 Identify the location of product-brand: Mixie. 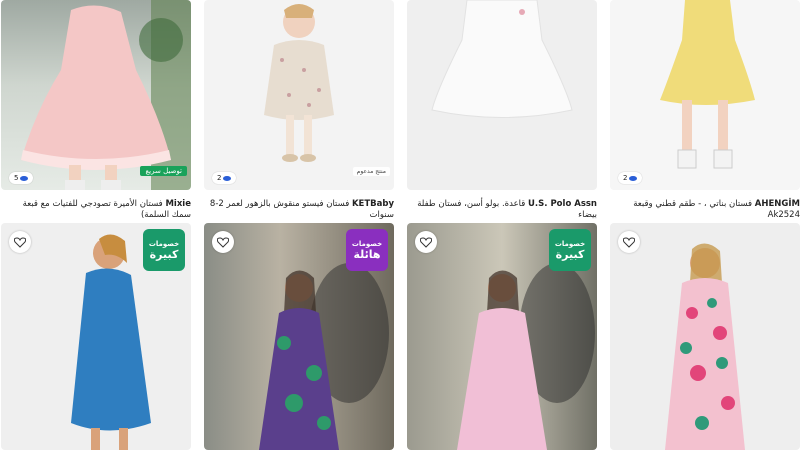
(178, 204).